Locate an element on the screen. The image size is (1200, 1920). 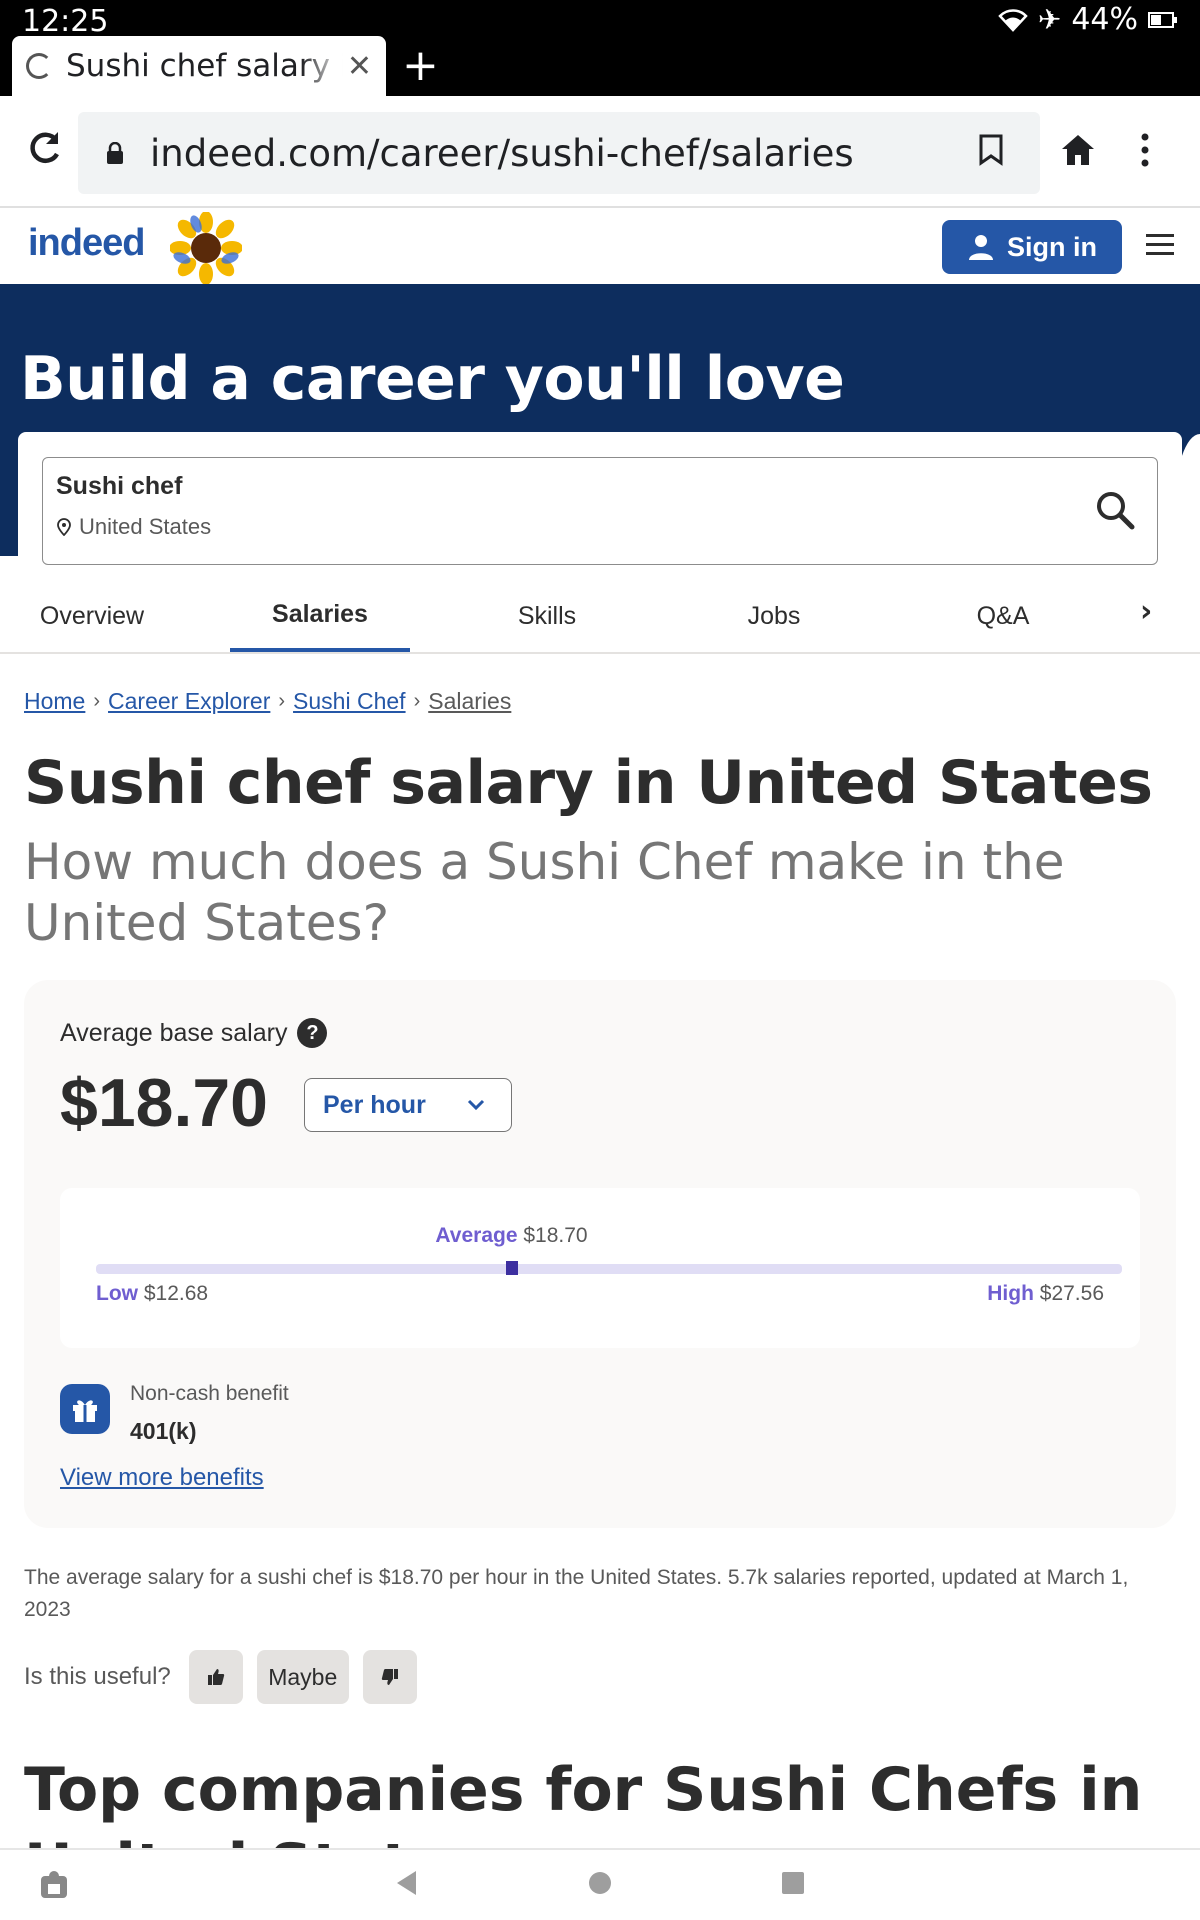
battery-level: 44% is located at coordinates (1104, 19).